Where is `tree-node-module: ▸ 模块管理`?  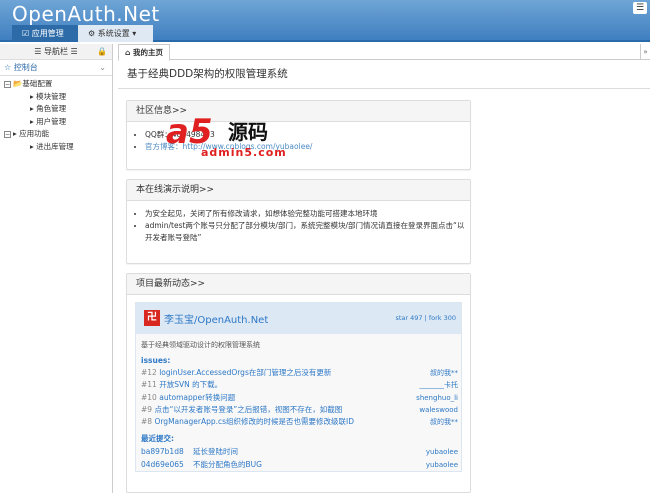 tree-node-module: ▸ 模块管理 is located at coordinates (58, 97).